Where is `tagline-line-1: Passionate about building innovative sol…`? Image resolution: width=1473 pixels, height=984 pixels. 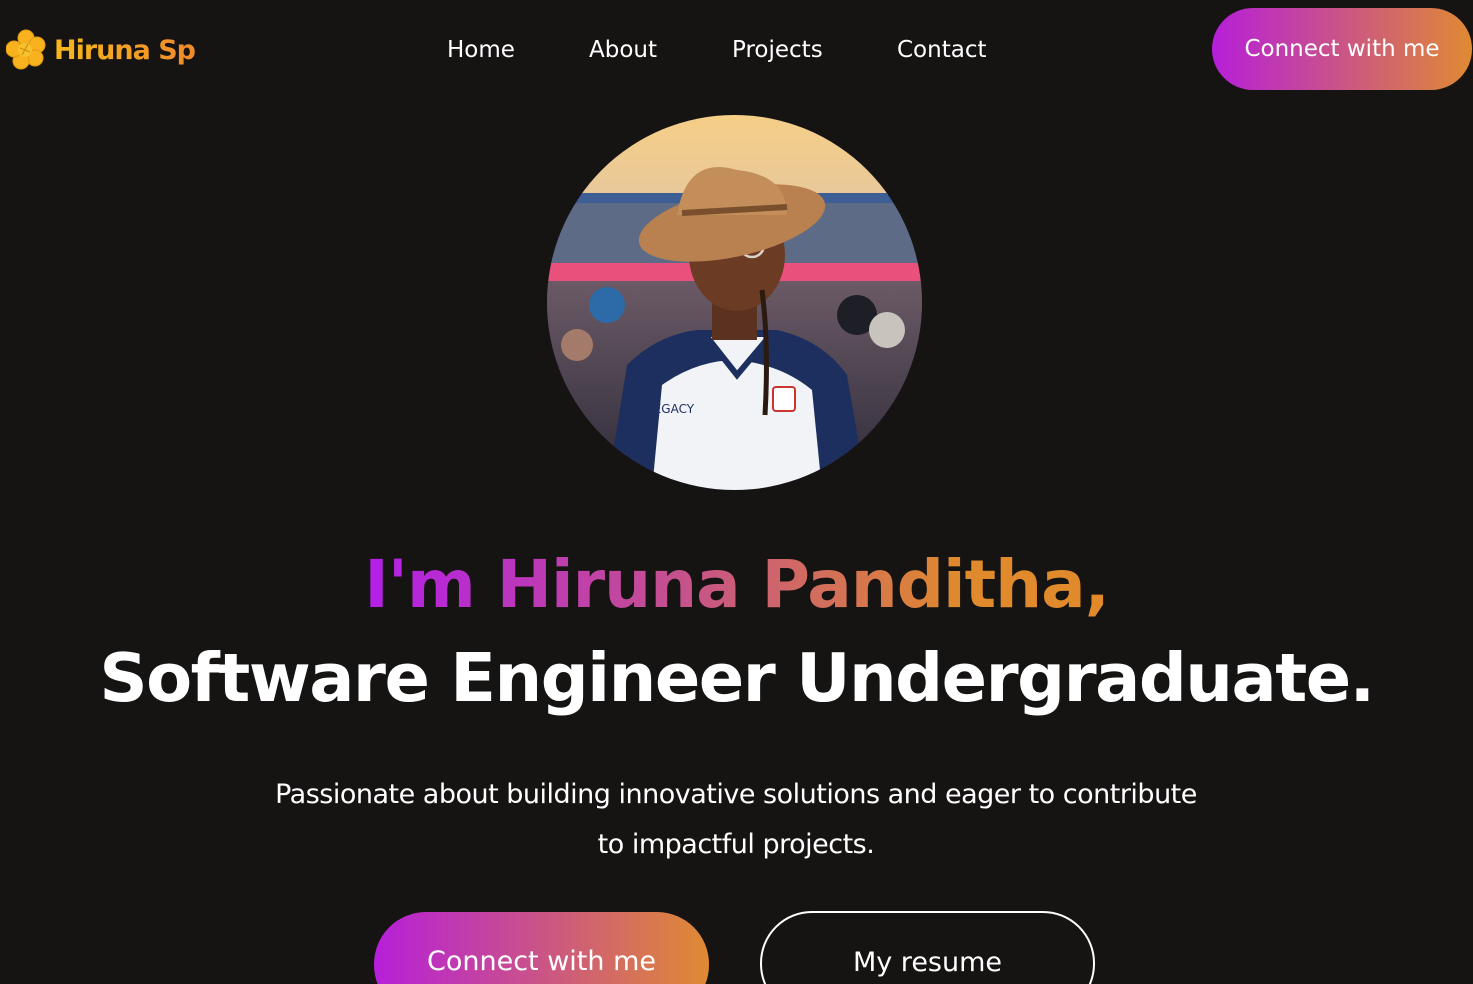 tagline-line-1: Passionate about building innovative sol… is located at coordinates (736, 794).